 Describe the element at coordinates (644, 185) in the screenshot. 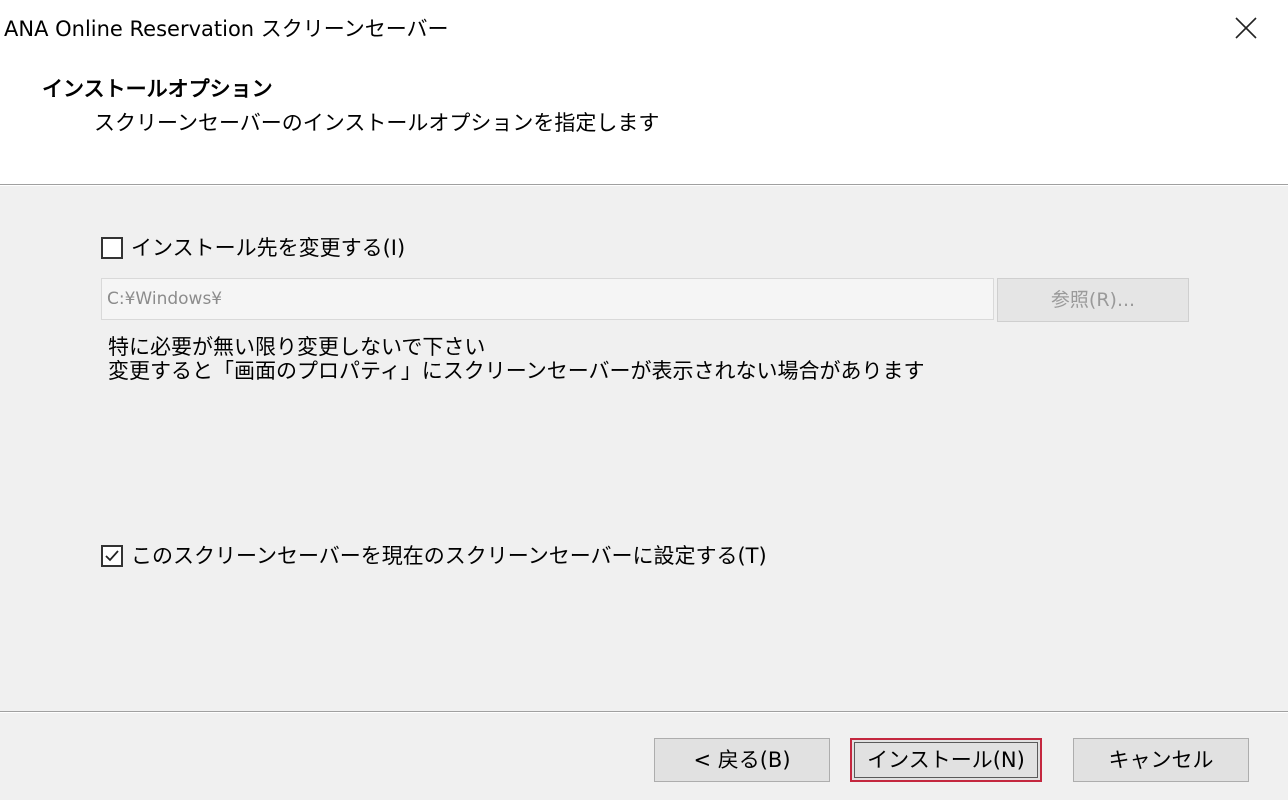

I see `header-divider` at that location.